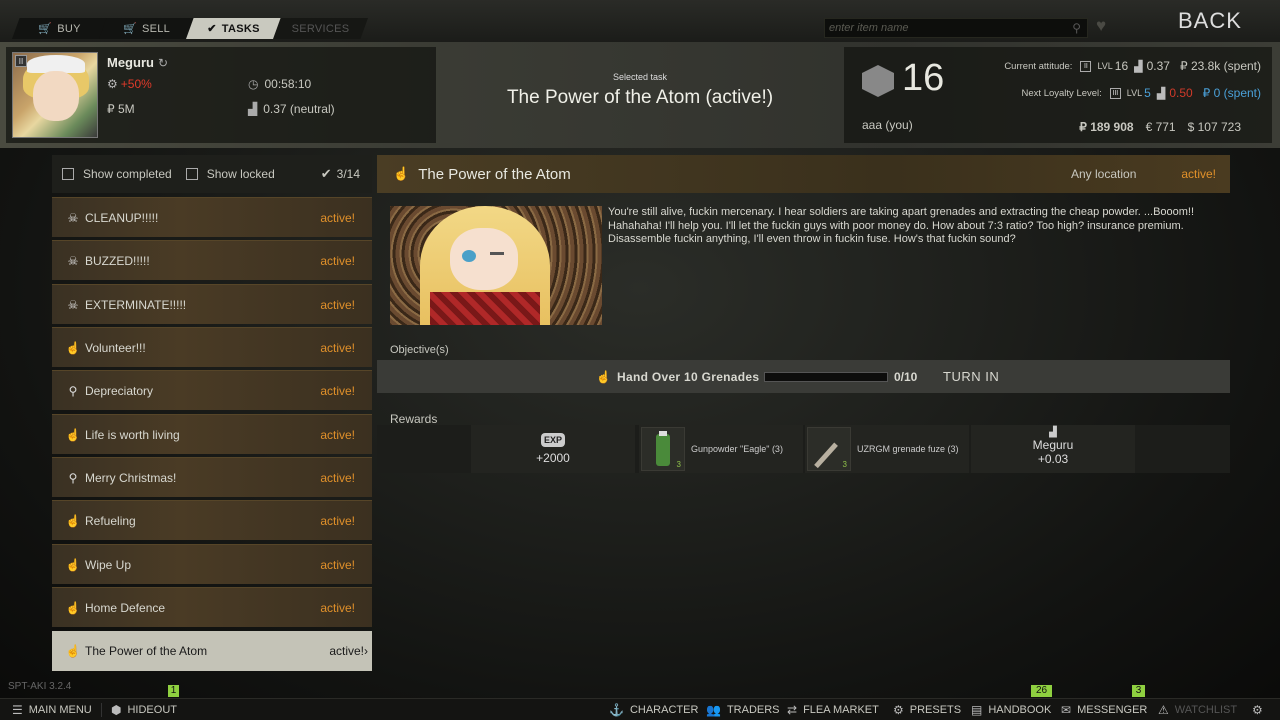  I want to click on messenger-badge: 3, so click(1138, 691).